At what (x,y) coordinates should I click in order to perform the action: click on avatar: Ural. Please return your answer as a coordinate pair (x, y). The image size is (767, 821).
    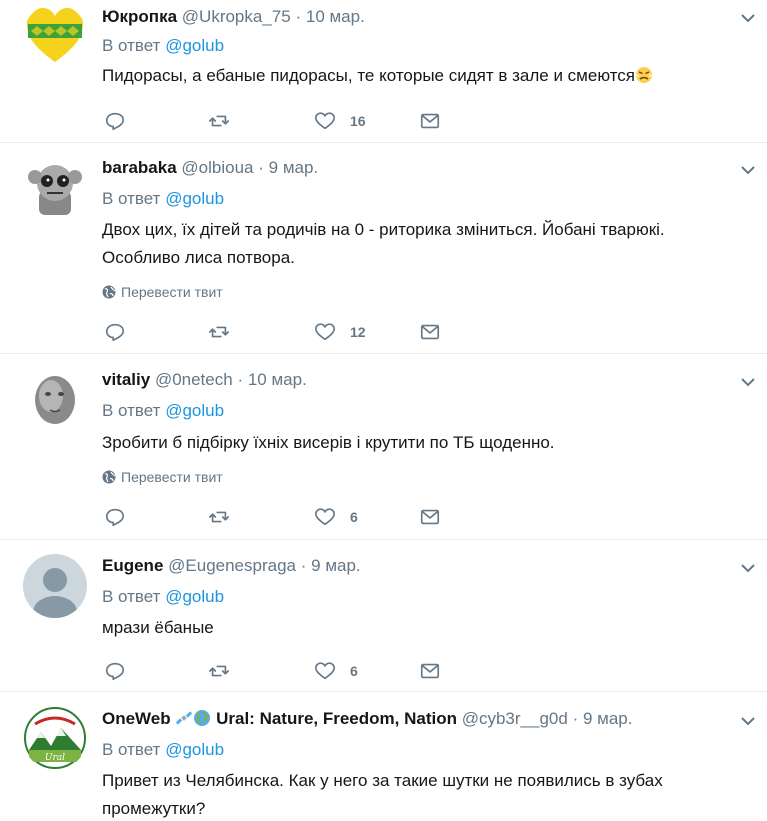
    Looking at the image, I should click on (55, 738).